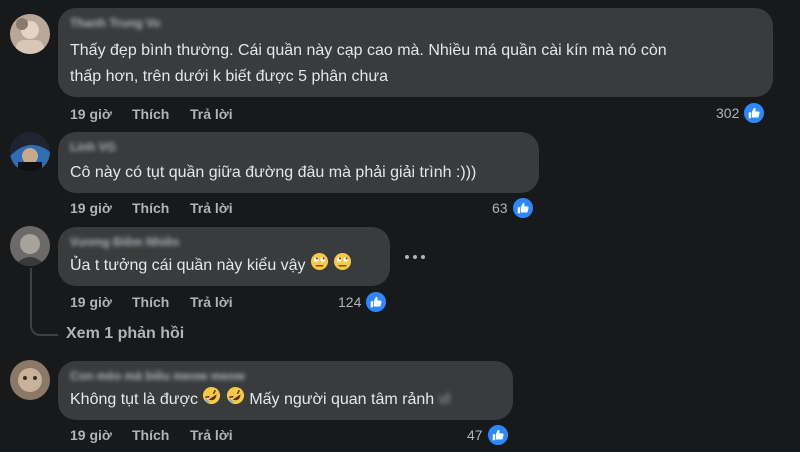  I want to click on reaction-summary: 47, so click(488, 435).